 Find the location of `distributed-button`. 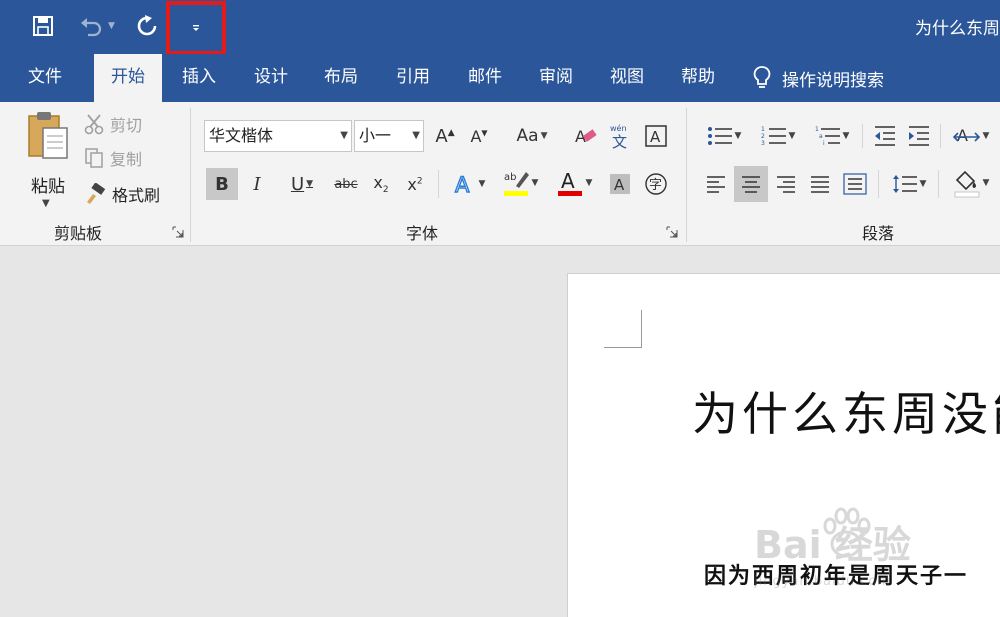

distributed-button is located at coordinates (855, 184).